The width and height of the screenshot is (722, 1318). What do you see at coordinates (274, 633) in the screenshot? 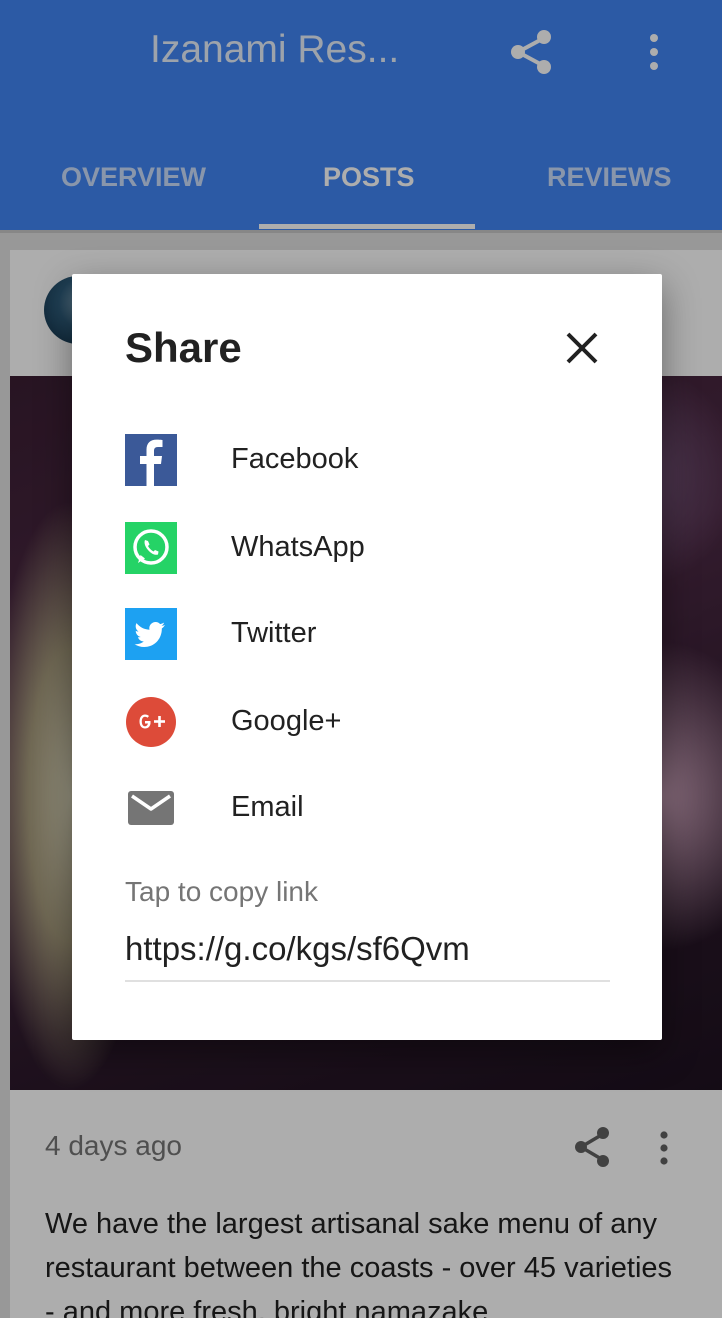
I see `share-item-label: Twitter` at bounding box center [274, 633].